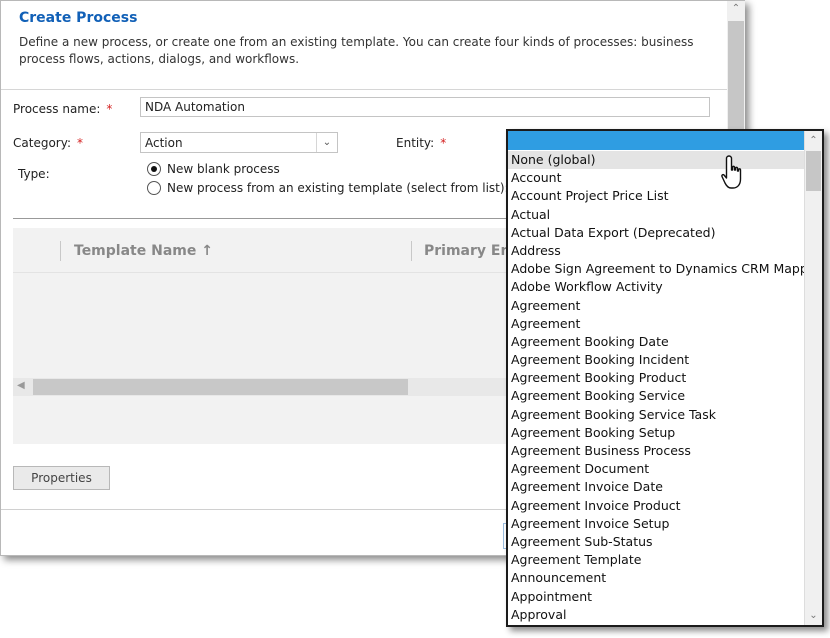 This screenshot has height=638, width=830. What do you see at coordinates (656, 342) in the screenshot?
I see `entity-option: Agreement Booking Date` at bounding box center [656, 342].